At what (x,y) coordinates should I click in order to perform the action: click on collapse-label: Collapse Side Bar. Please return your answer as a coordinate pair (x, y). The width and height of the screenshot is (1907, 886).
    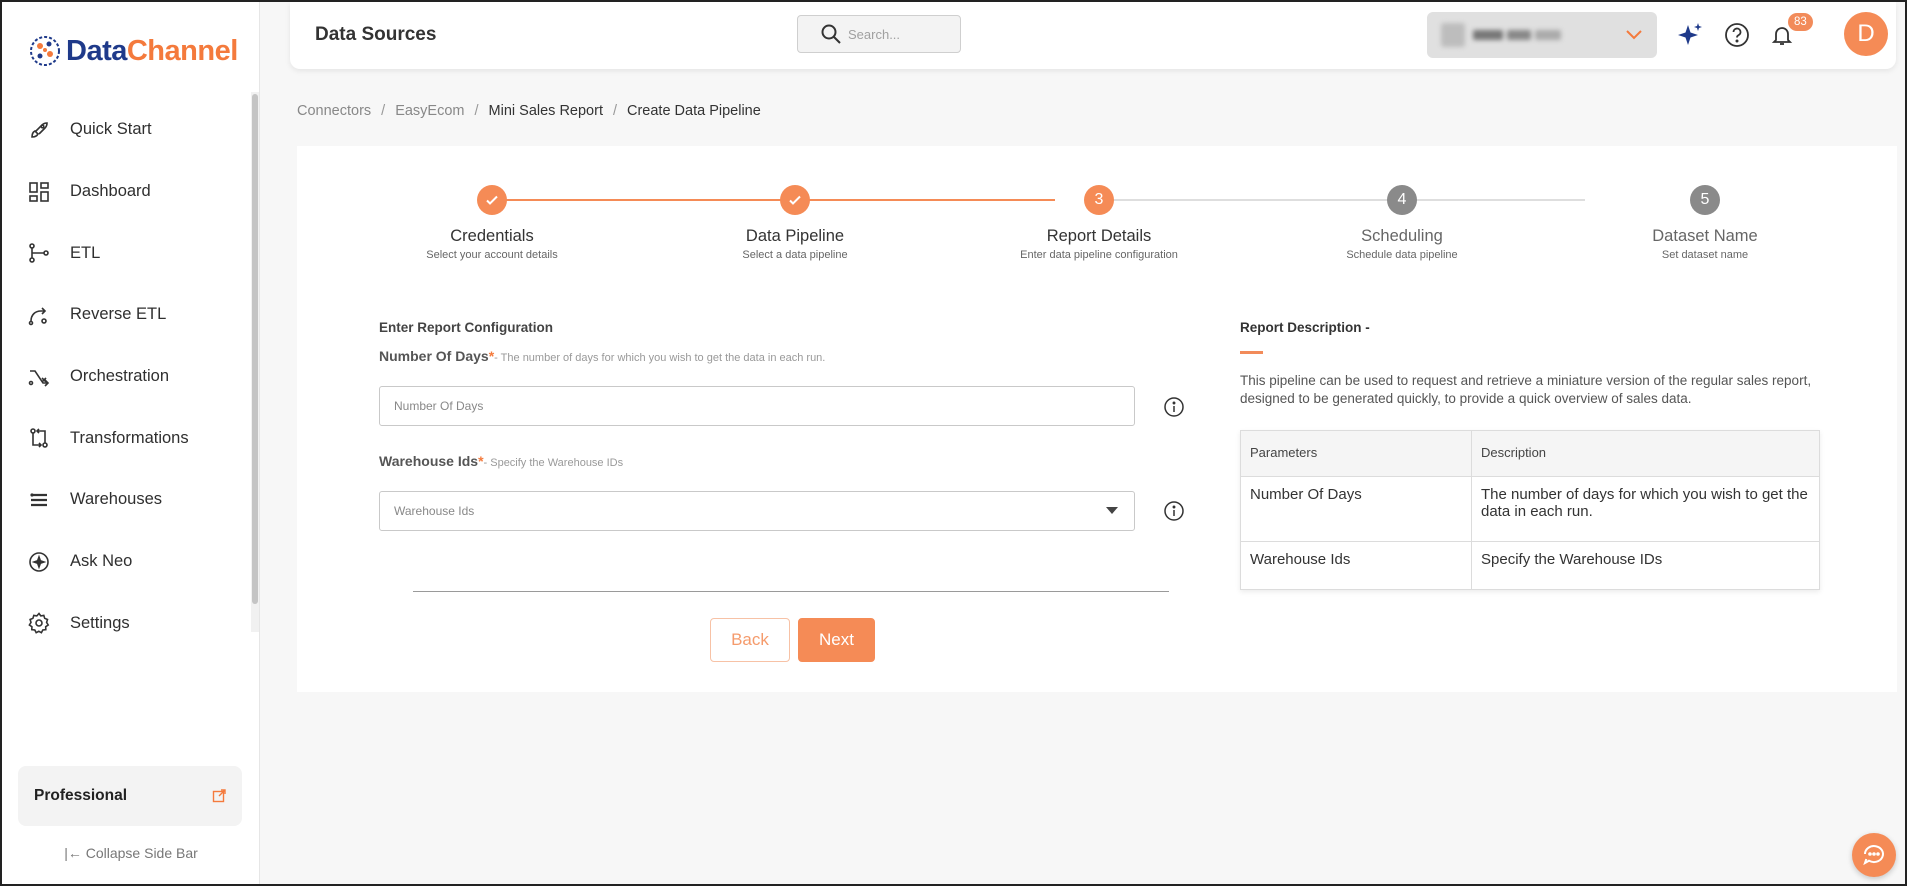
    Looking at the image, I should click on (141, 853).